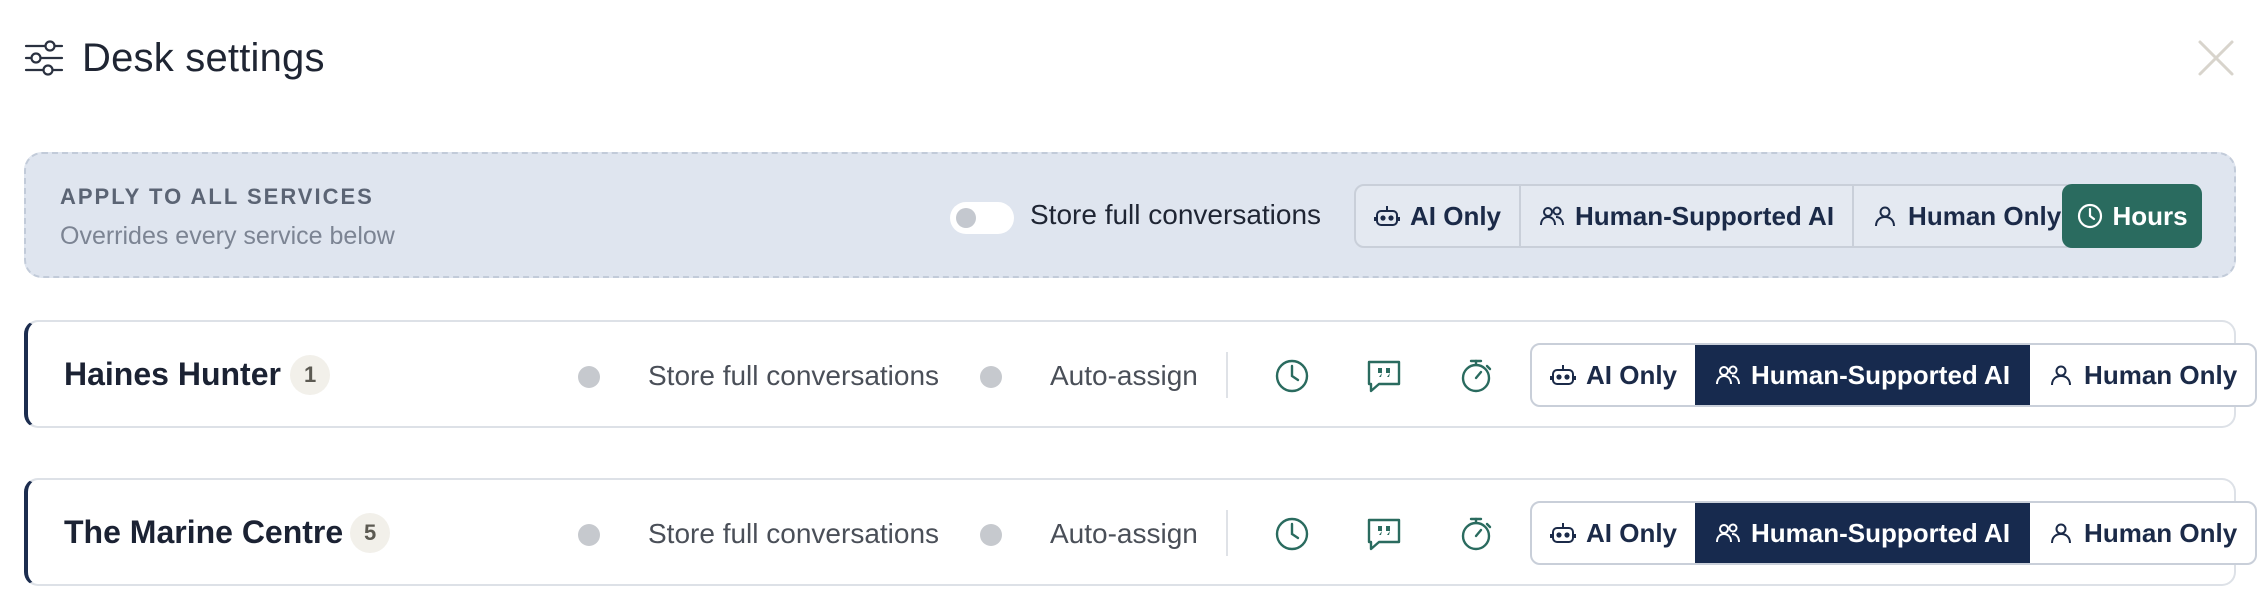 The width and height of the screenshot is (2260, 612). What do you see at coordinates (2150, 215) in the screenshot?
I see `hours-label: Hours` at bounding box center [2150, 215].